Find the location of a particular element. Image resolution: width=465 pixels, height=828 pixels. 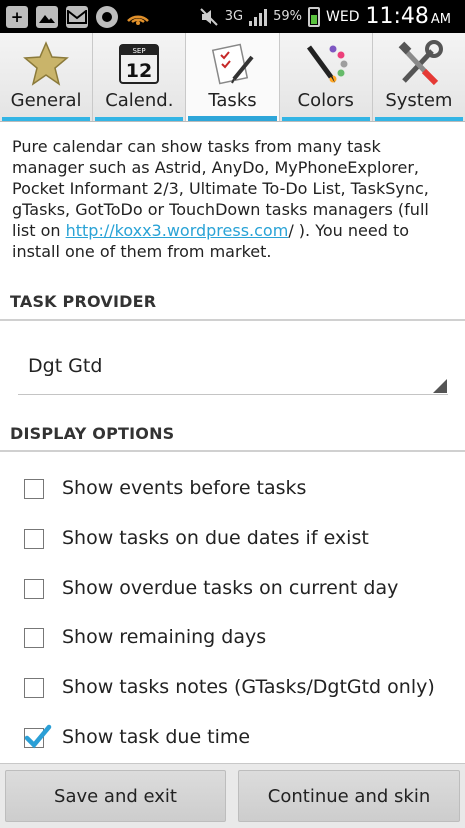

display-options-header: DISPLAY OPTIONS is located at coordinates (92, 433).